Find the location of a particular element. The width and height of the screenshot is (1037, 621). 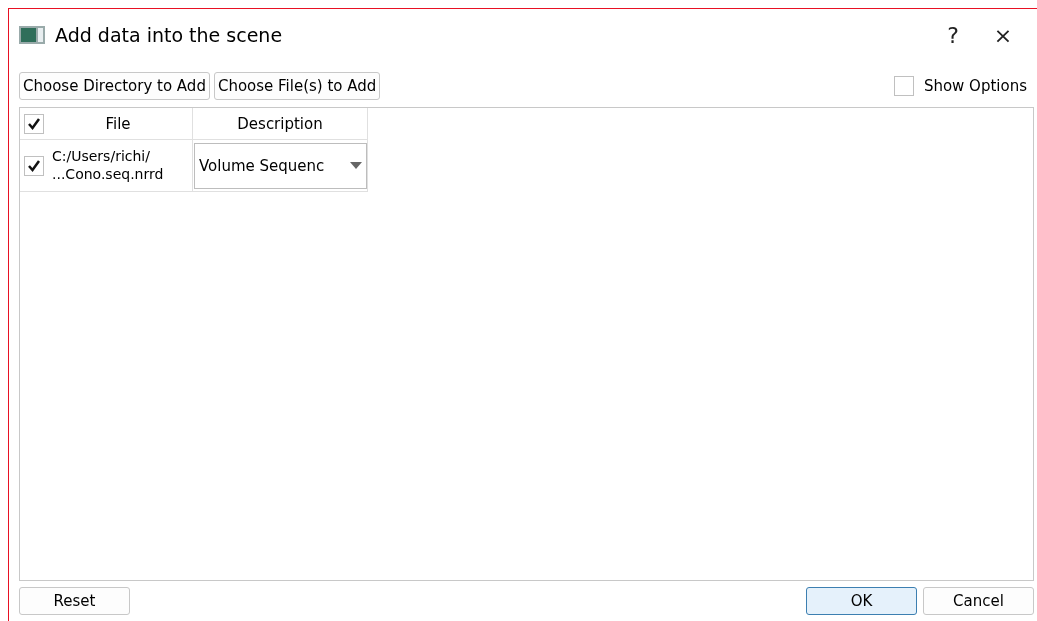

column-title: Description is located at coordinates (280, 123).